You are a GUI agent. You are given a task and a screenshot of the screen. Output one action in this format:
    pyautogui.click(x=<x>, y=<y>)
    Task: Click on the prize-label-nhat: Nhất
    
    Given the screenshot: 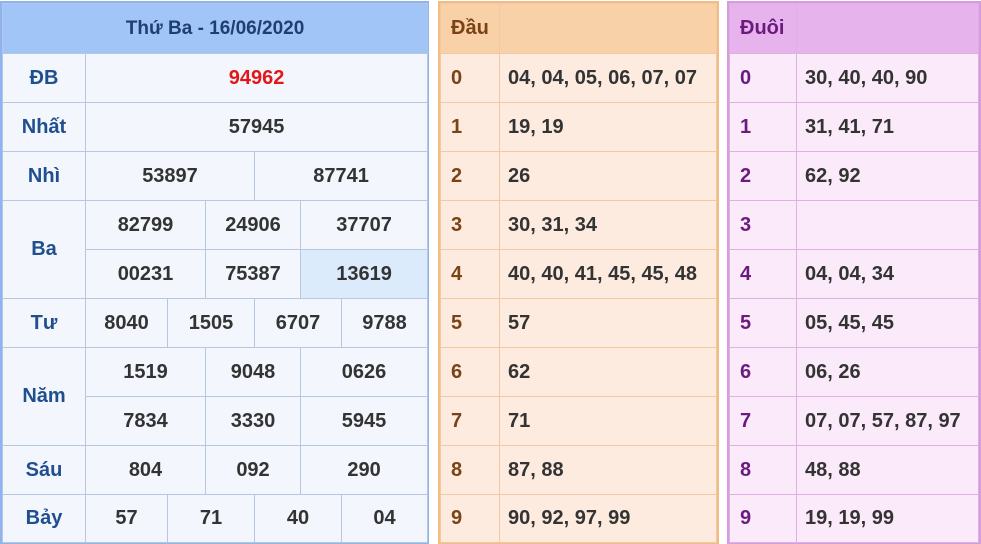 What is the action you would take?
    pyautogui.click(x=44, y=127)
    